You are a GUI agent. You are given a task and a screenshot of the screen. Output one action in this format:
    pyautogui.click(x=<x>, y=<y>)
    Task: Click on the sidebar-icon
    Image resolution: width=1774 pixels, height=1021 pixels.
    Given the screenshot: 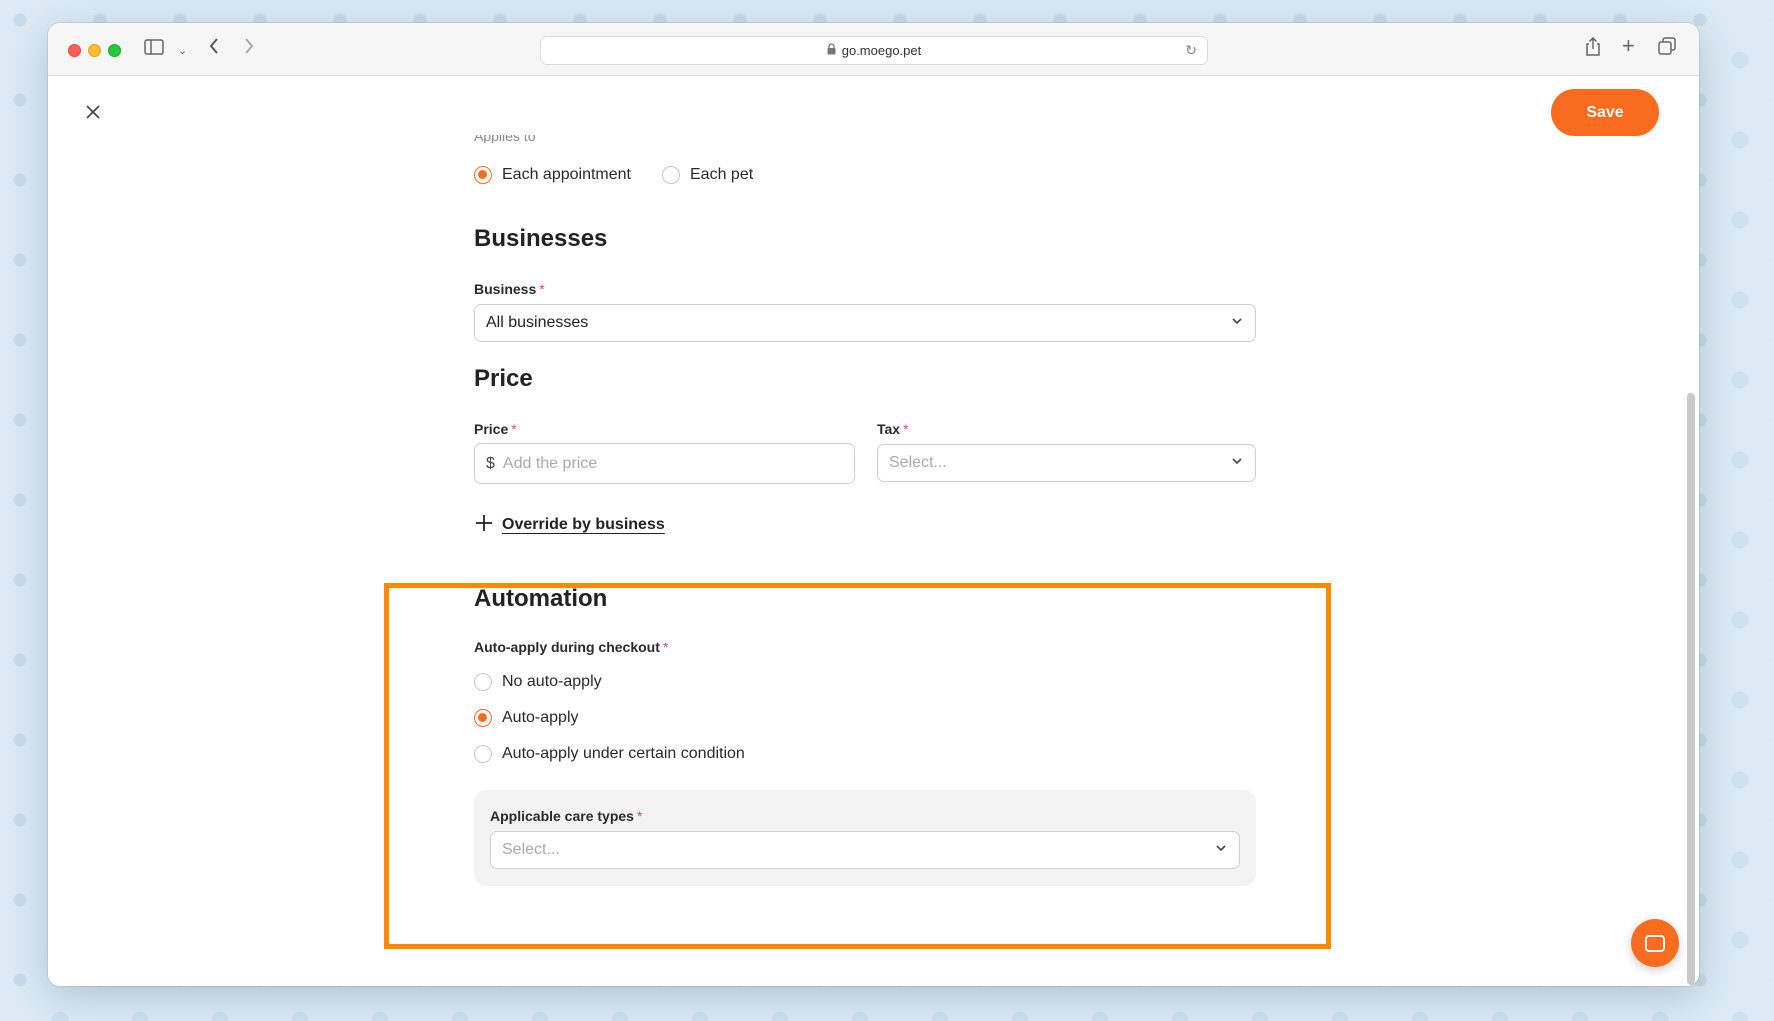 What is the action you would take?
    pyautogui.click(x=154, y=49)
    